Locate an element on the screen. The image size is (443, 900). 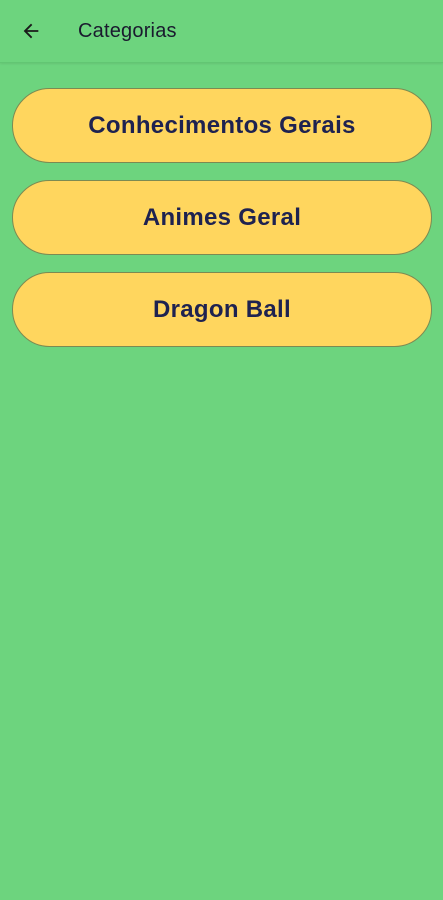
category-label: Dragon Ball is located at coordinates (222, 309).